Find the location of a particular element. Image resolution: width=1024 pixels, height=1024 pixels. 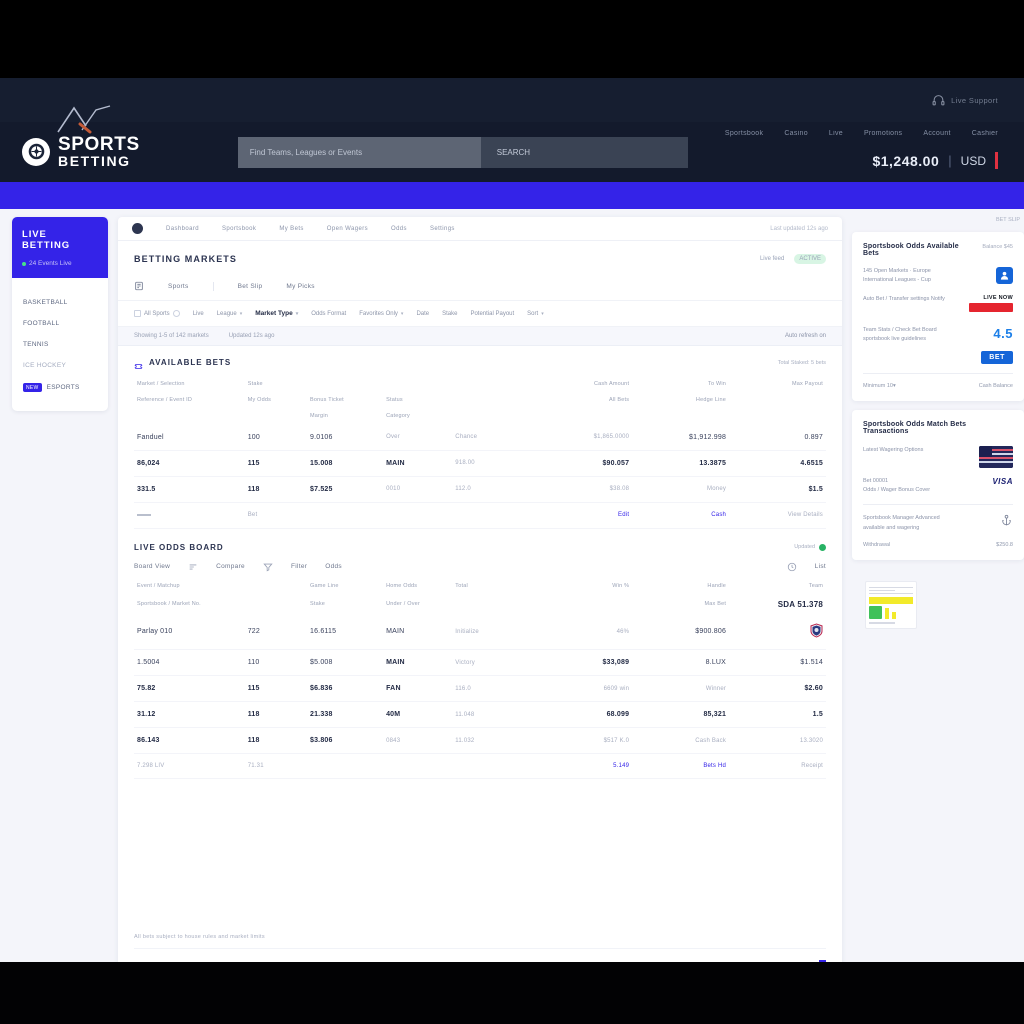

filter-league: League ▾ is located at coordinates (230, 314).